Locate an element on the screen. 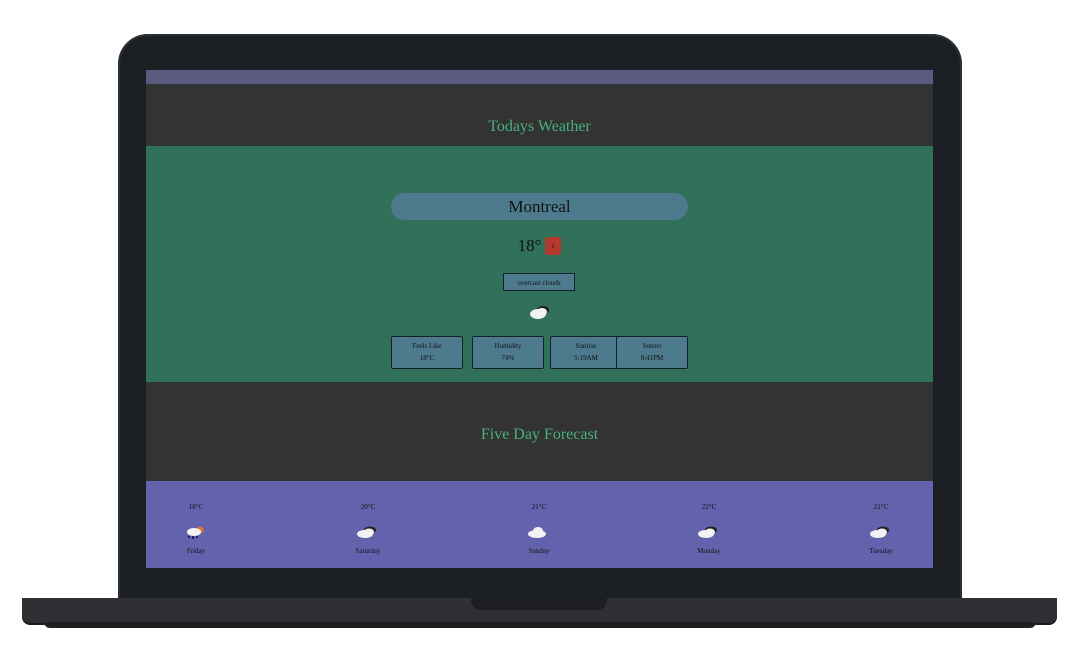 This screenshot has width=1080, height=670. stat-label: Sunrise is located at coordinates (586, 346).